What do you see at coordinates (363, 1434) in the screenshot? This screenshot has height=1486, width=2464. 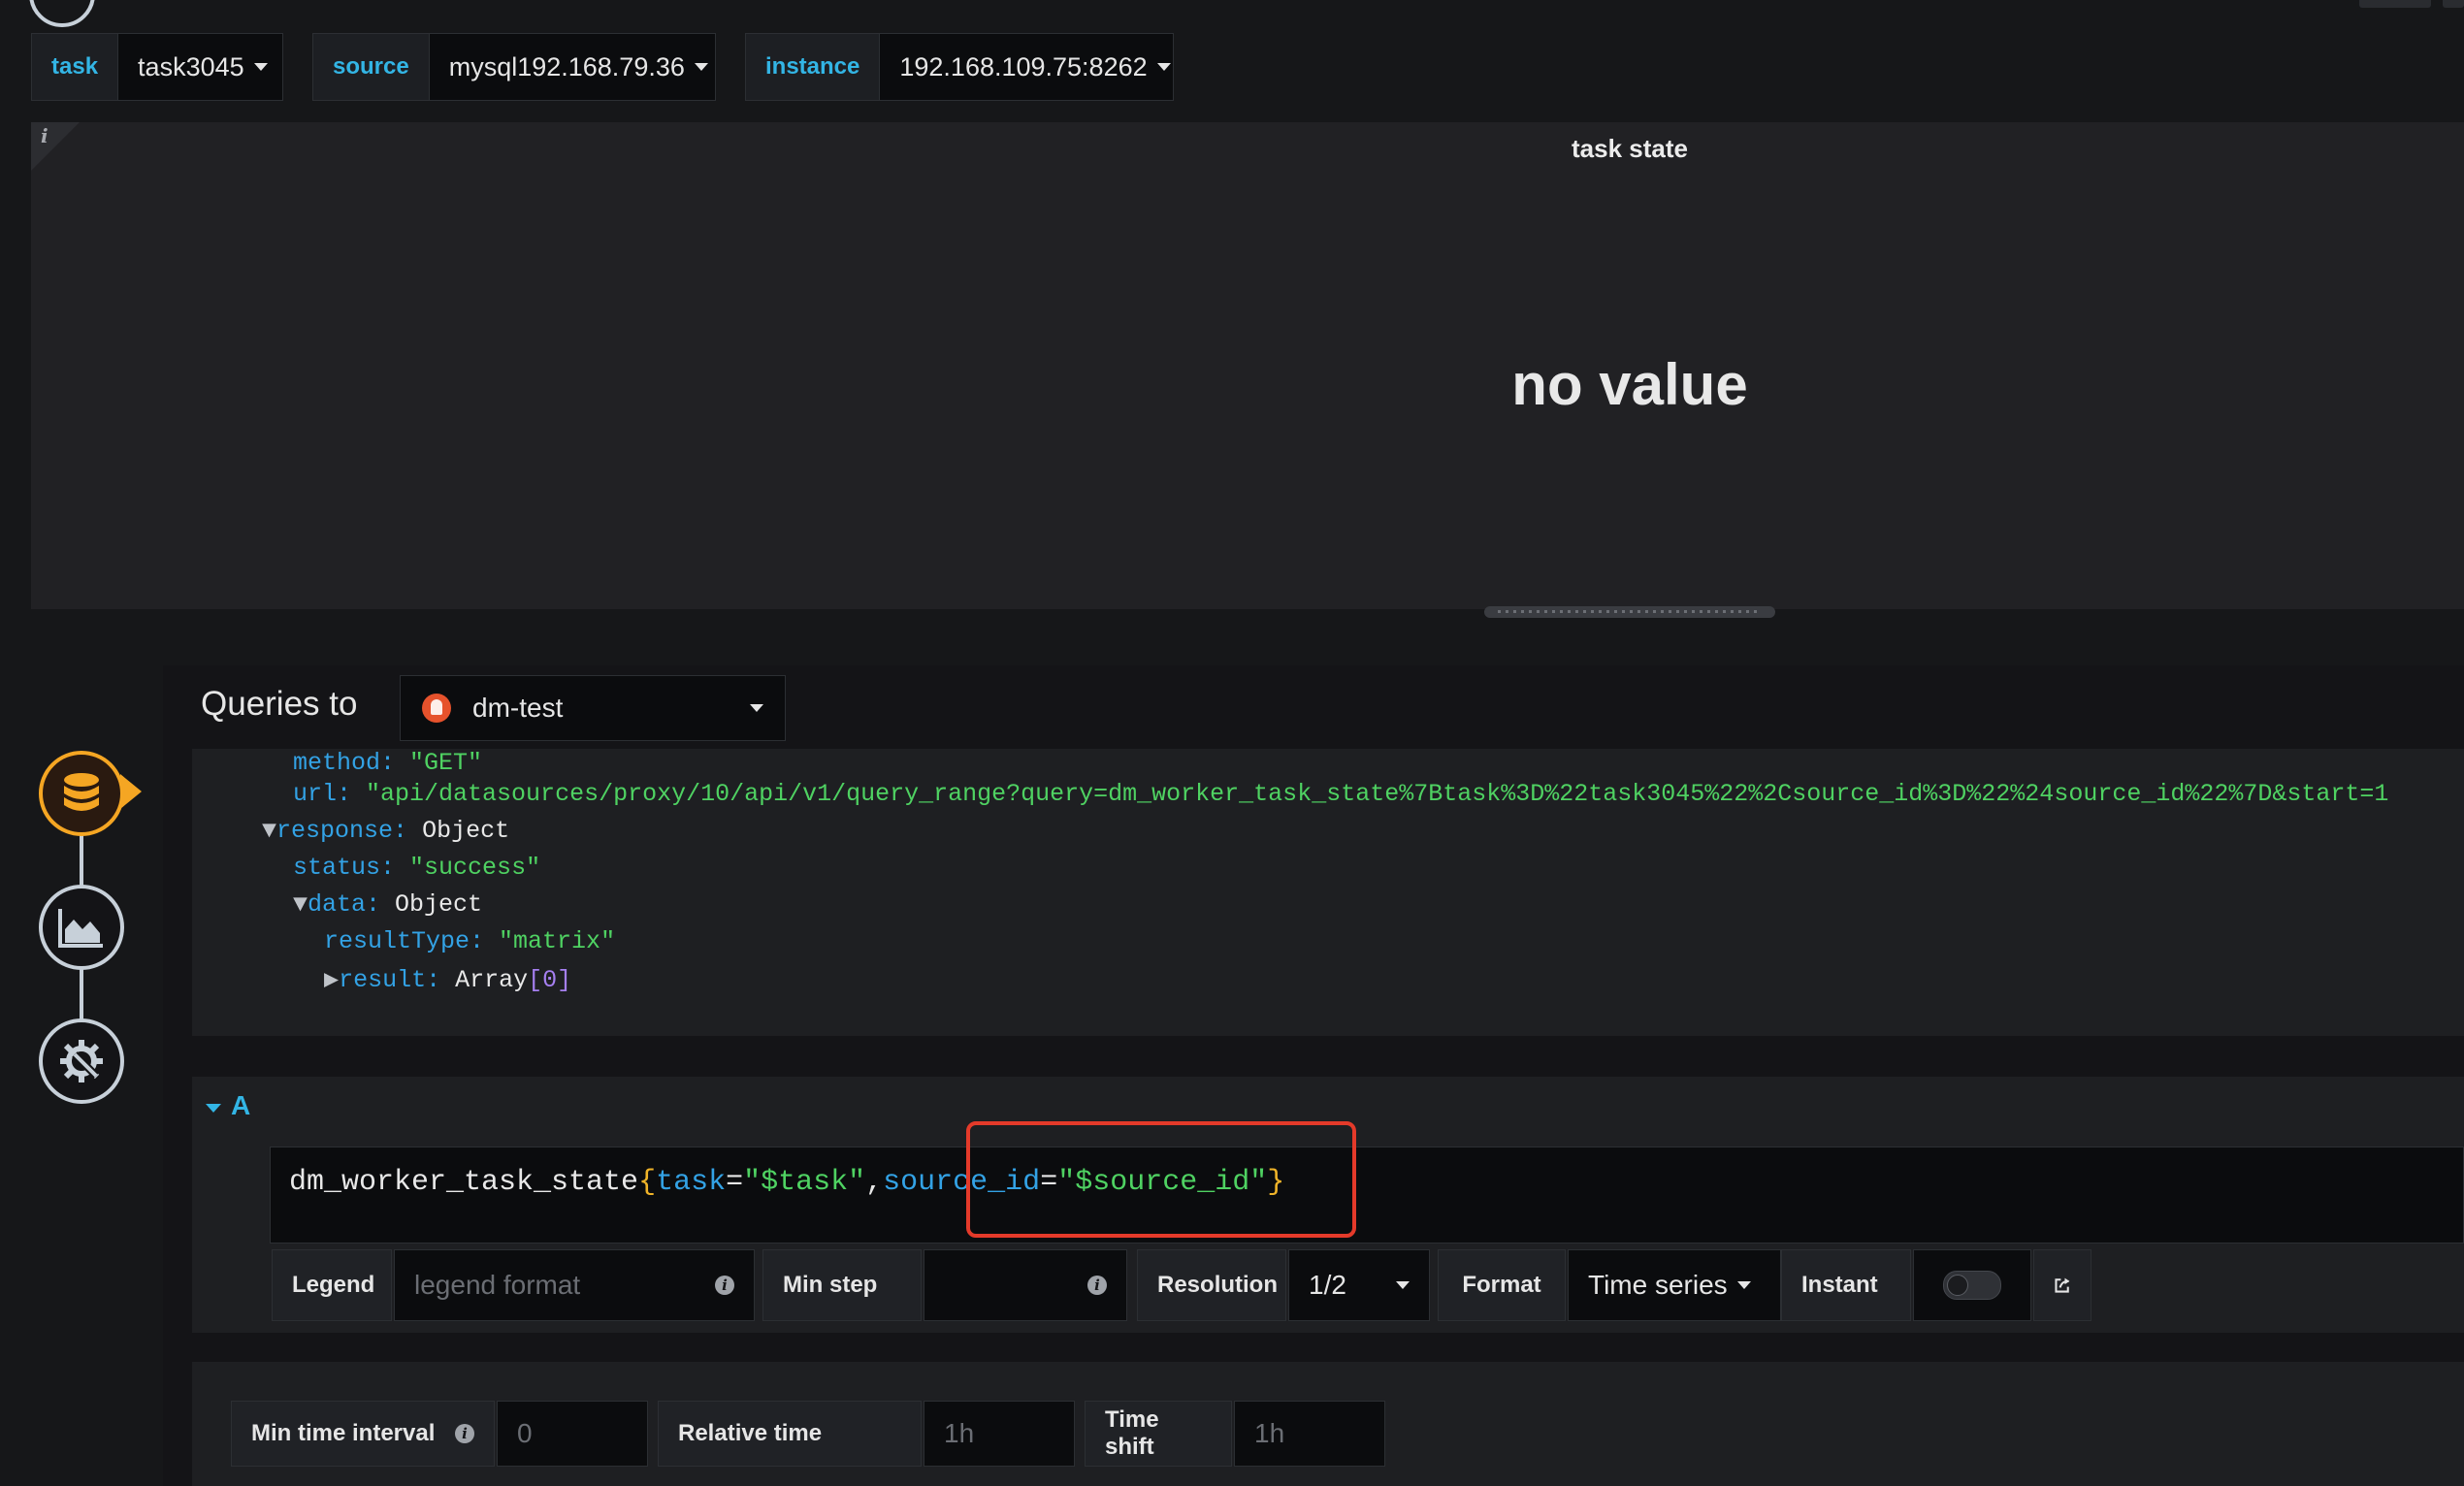 I see `min-time-interval-label: Min time interval i` at bounding box center [363, 1434].